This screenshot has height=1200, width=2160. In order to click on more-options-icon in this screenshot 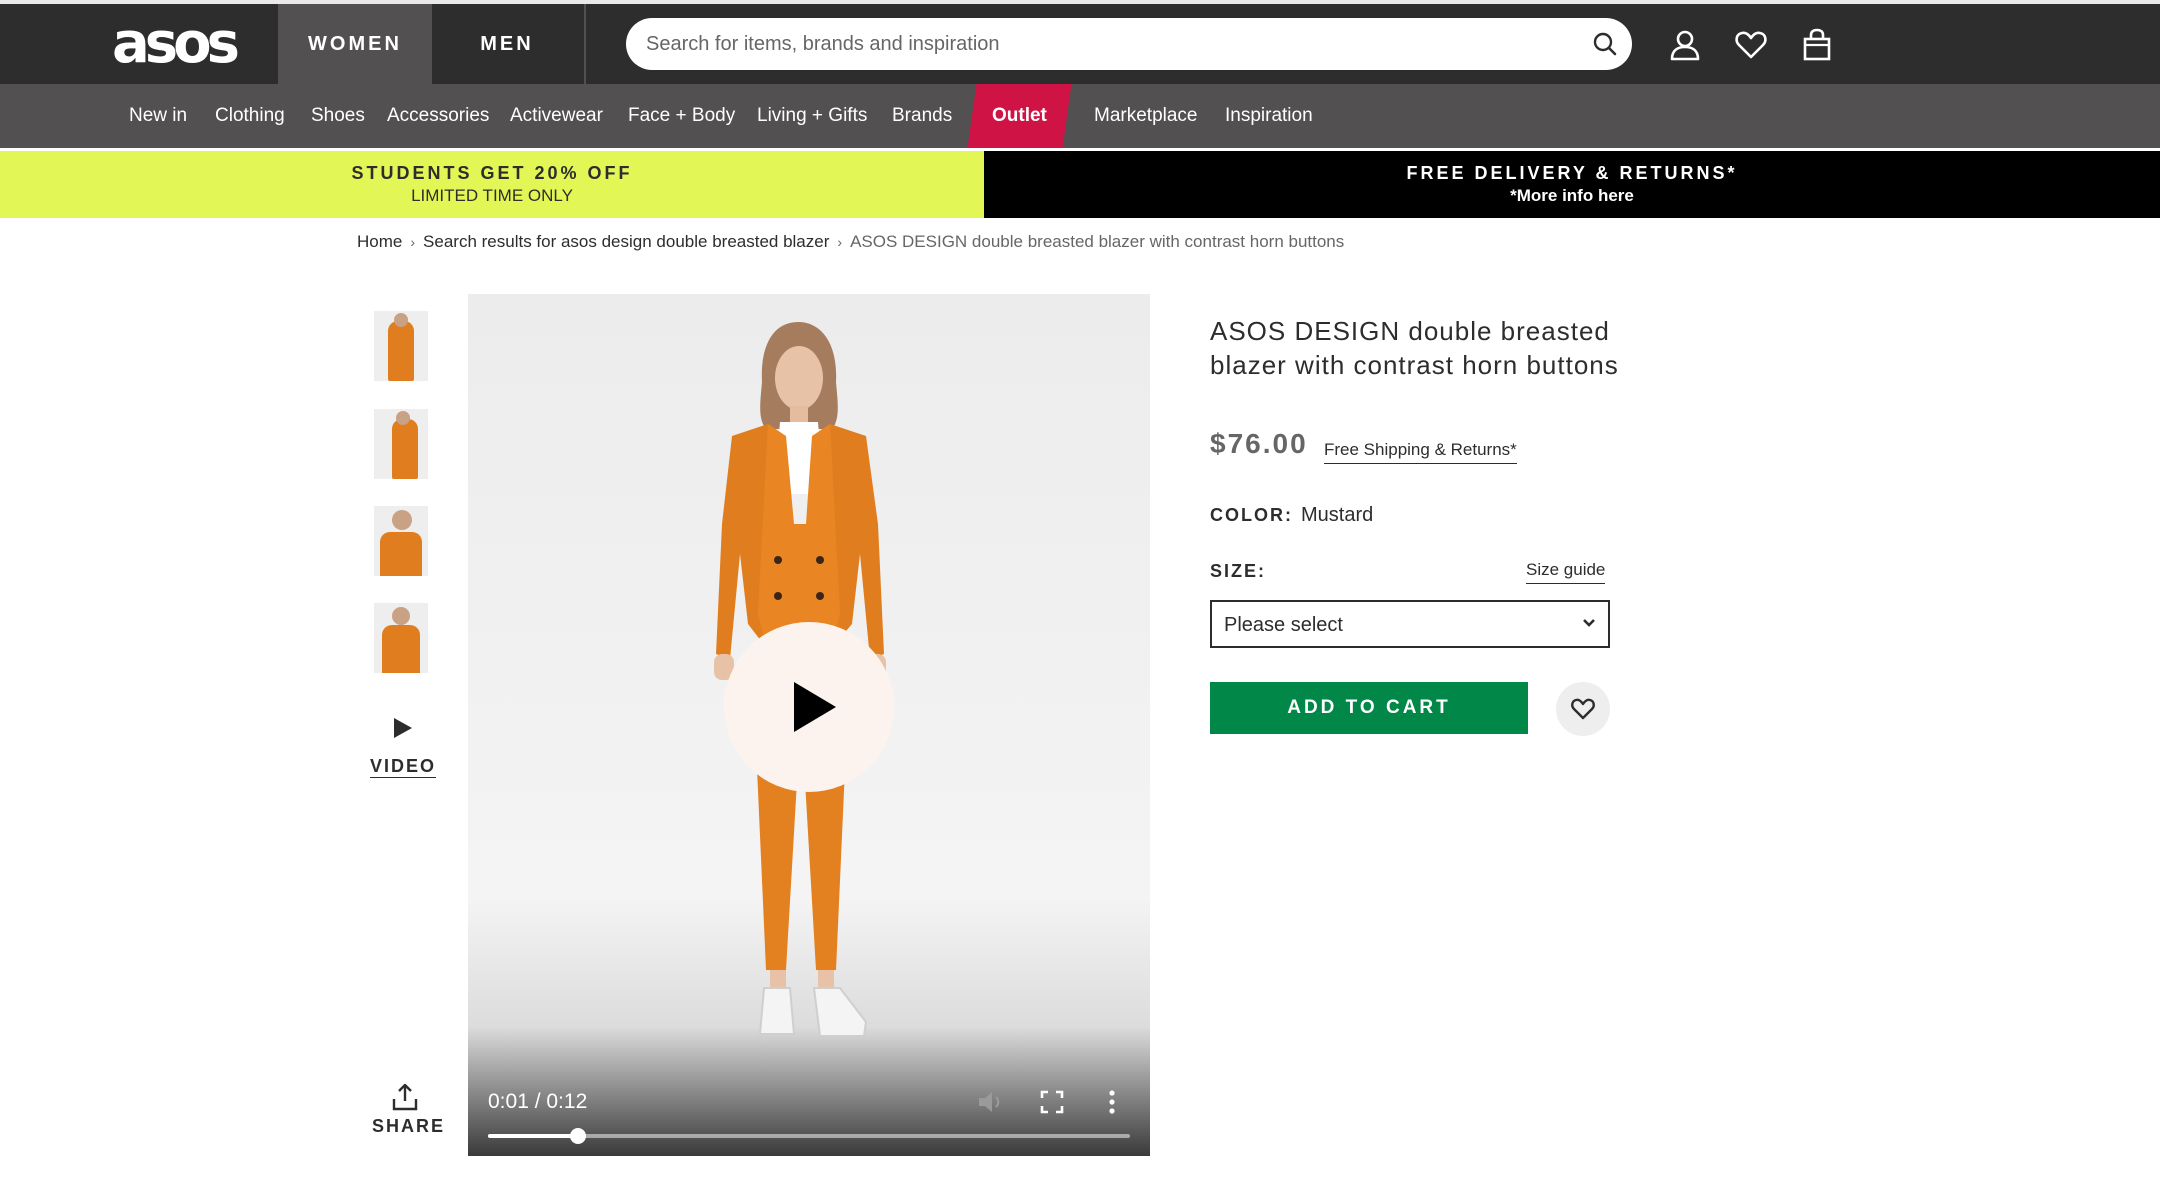, I will do `click(1112, 1102)`.